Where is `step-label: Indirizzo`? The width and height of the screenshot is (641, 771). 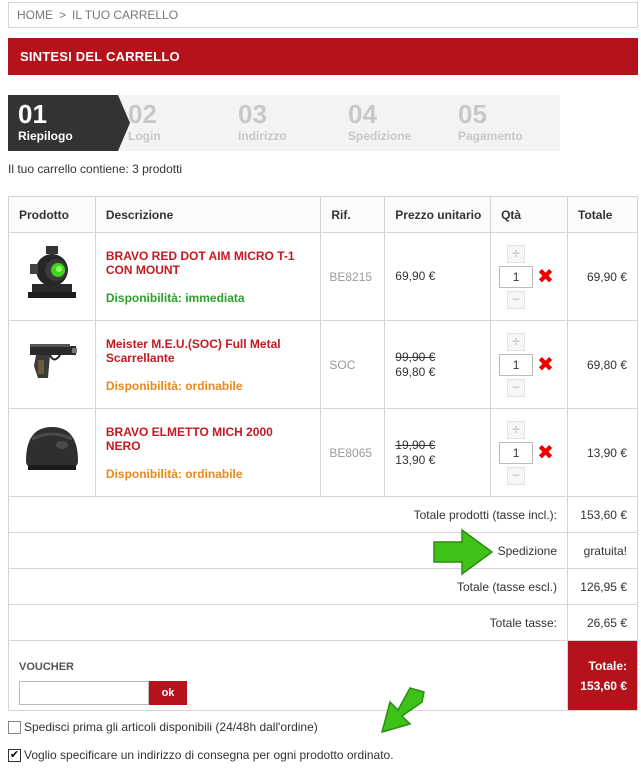 step-label: Indirizzo is located at coordinates (262, 136).